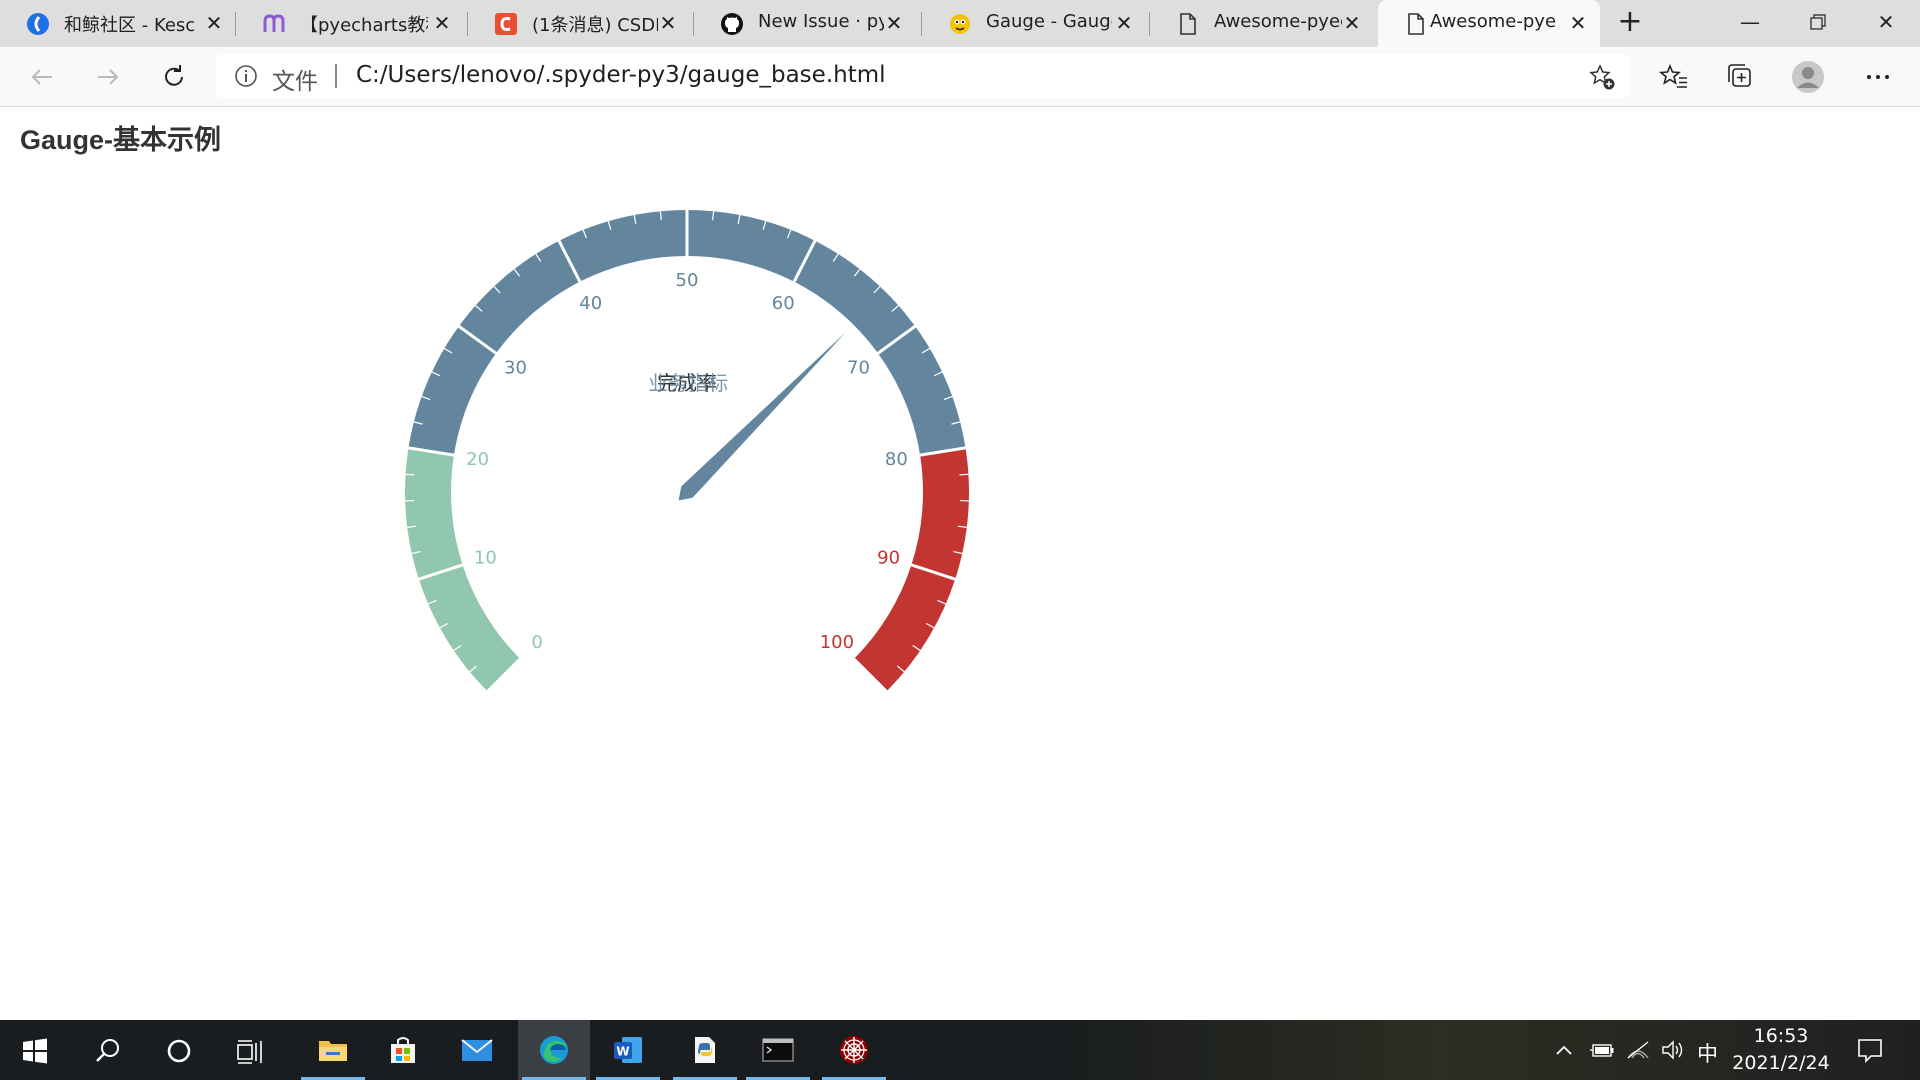  I want to click on taskbar-terminal, so click(778, 1050).